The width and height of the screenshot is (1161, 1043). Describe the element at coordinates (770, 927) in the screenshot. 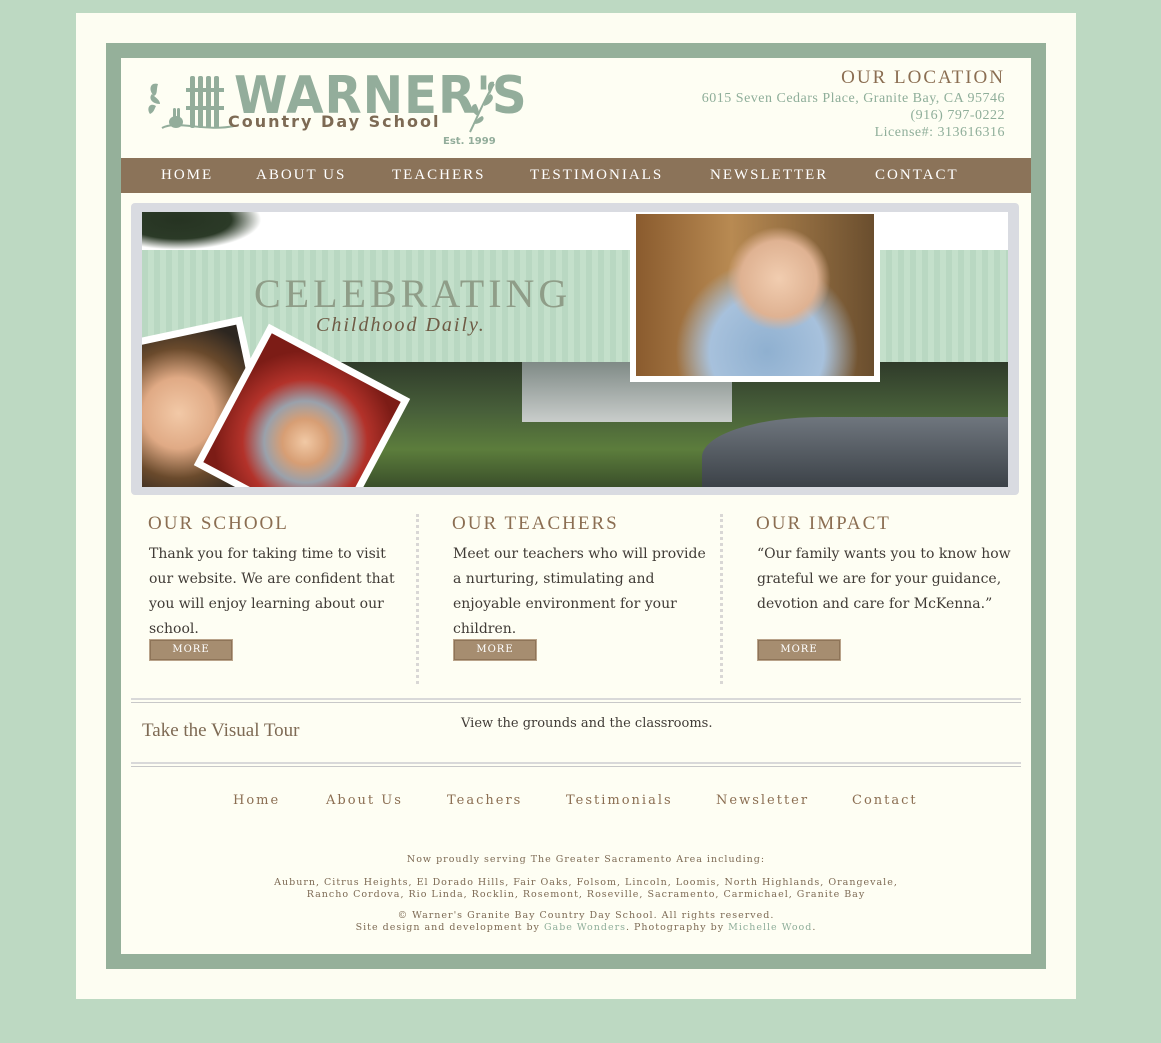

I see `photographer-link: Michelle Wood` at that location.